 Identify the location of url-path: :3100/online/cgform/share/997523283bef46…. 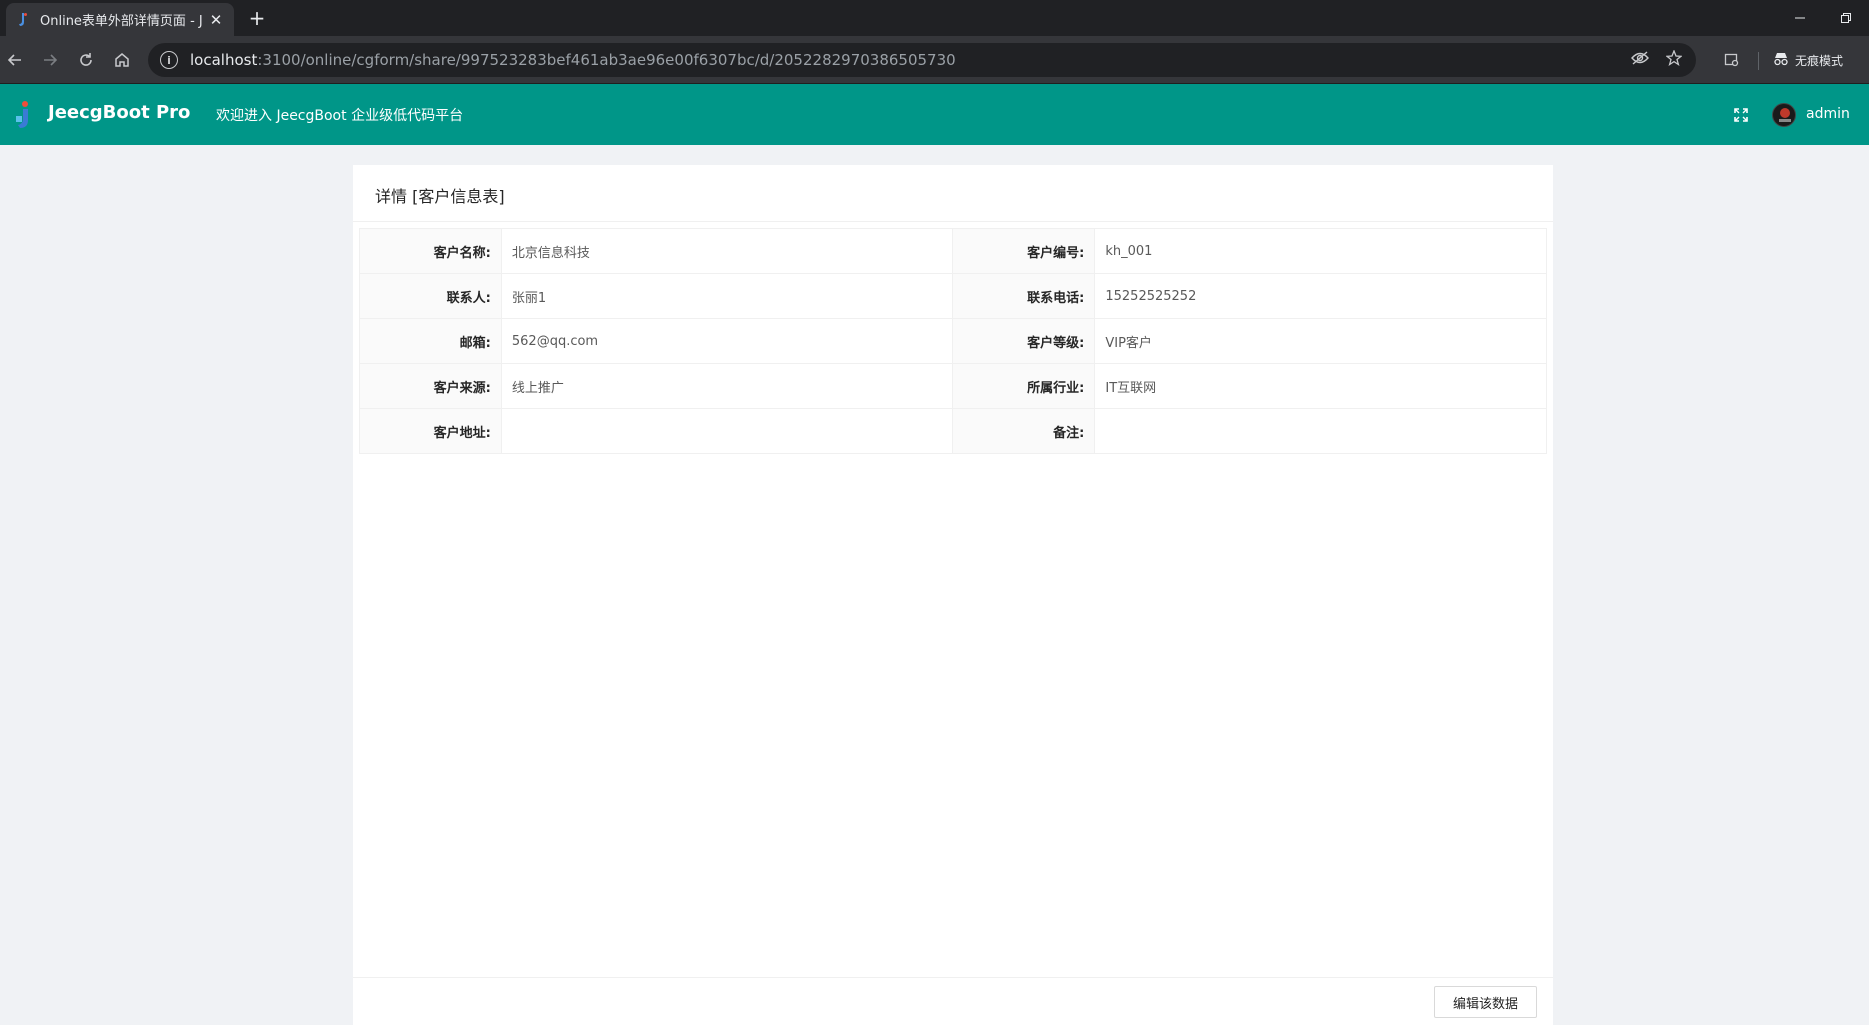
(606, 60).